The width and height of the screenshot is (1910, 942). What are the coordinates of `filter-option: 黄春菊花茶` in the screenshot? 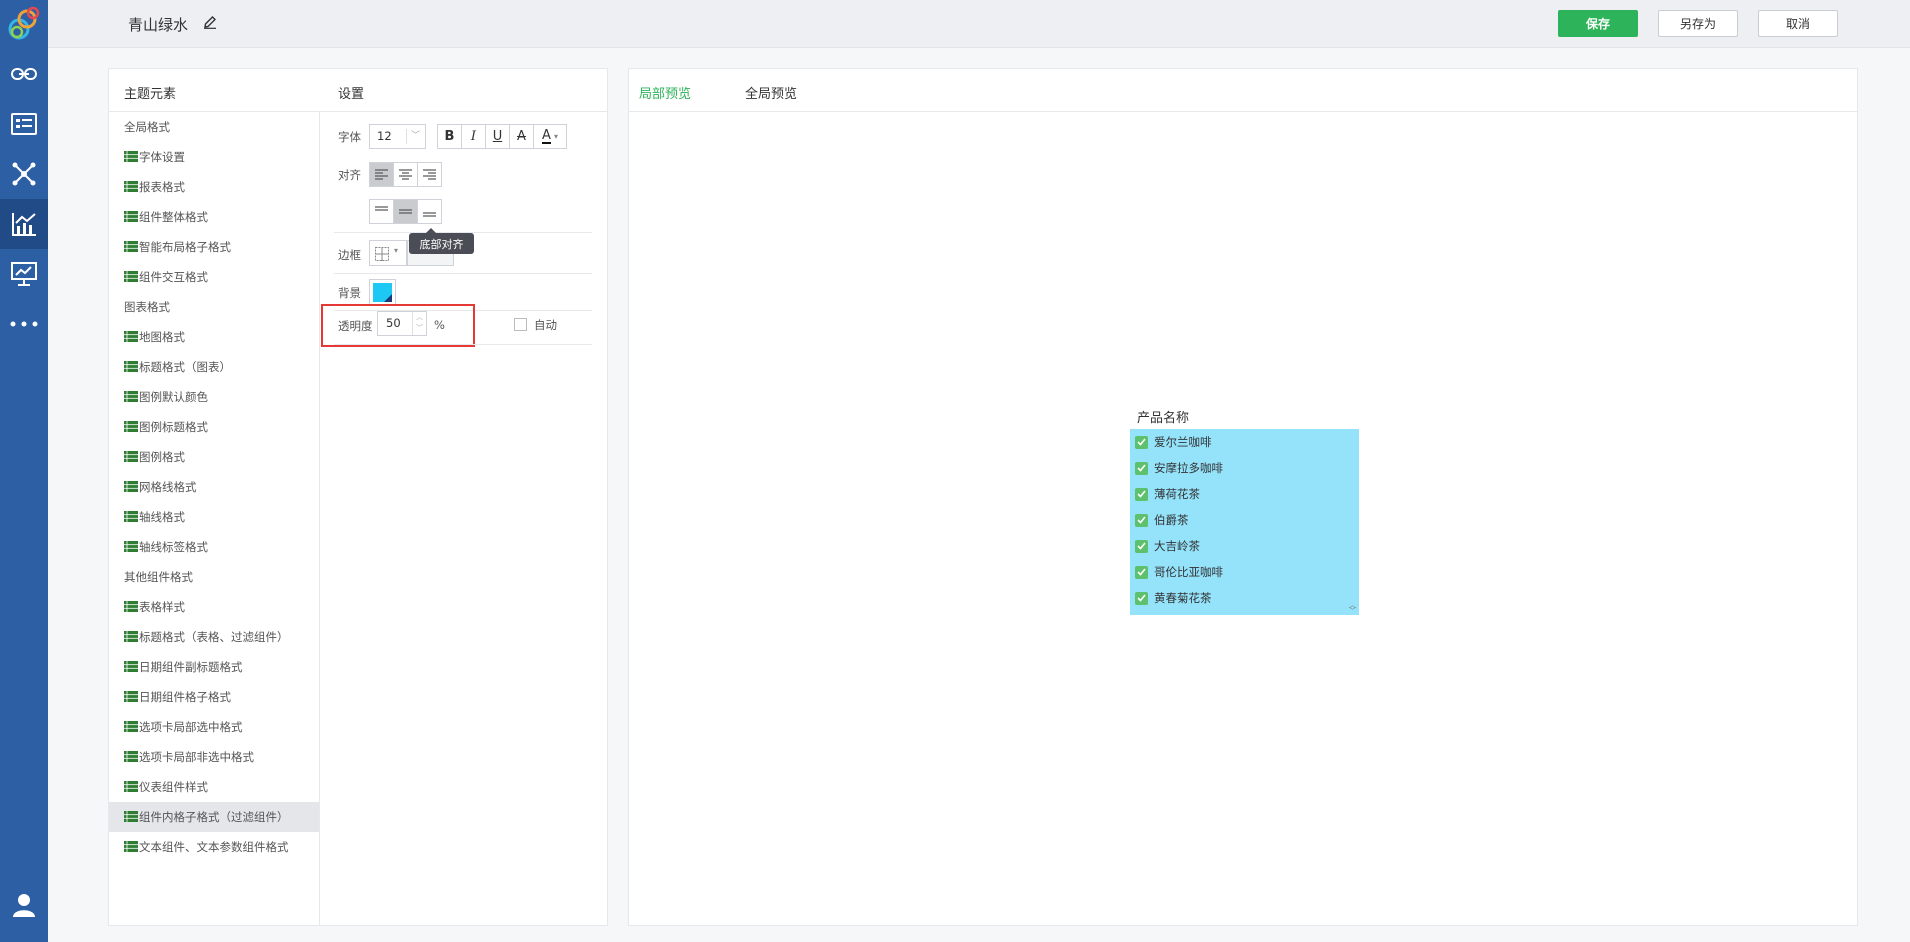 It's located at (1173, 598).